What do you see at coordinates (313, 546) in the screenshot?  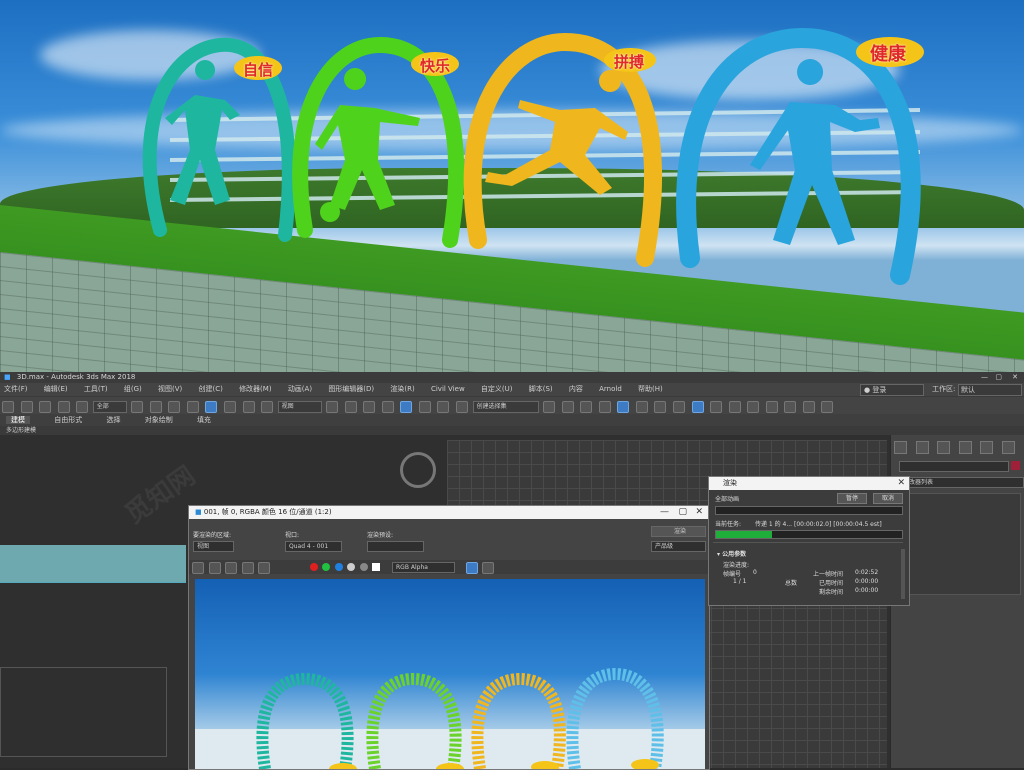 I see `viewport-select: Quad 4 - 001` at bounding box center [313, 546].